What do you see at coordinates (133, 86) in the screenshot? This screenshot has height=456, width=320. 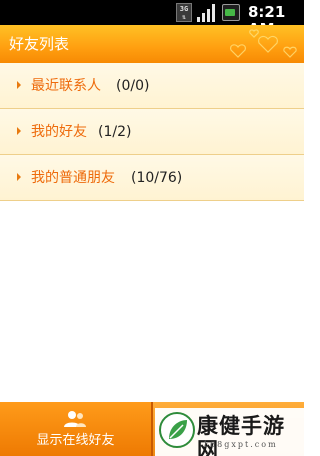 I see `group-count: (0/0)` at bounding box center [133, 86].